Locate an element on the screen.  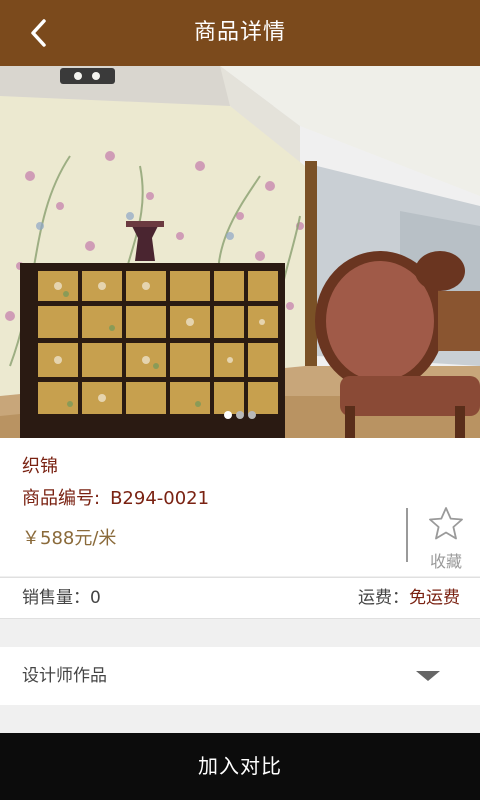
star-outline-icon is located at coordinates (446, 523).